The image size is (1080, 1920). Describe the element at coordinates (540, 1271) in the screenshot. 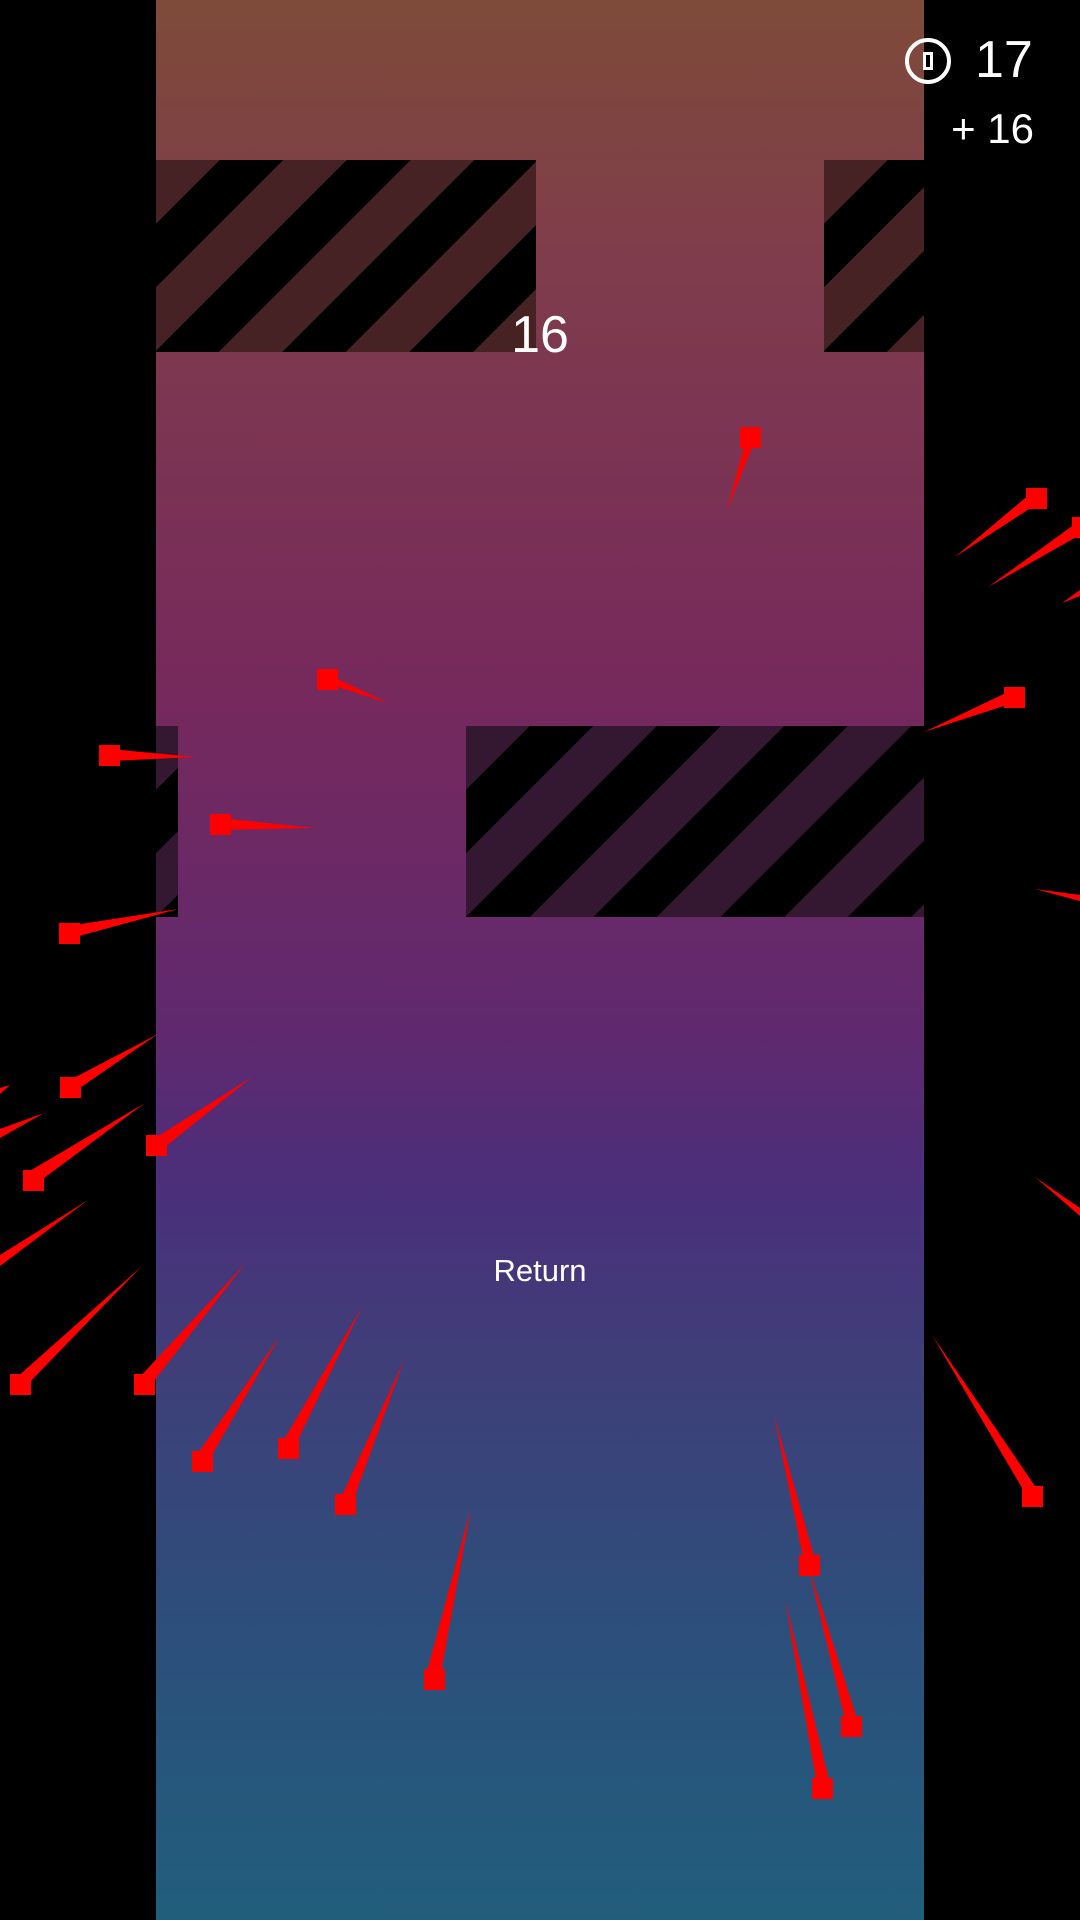

I see `return-button: Return` at that location.